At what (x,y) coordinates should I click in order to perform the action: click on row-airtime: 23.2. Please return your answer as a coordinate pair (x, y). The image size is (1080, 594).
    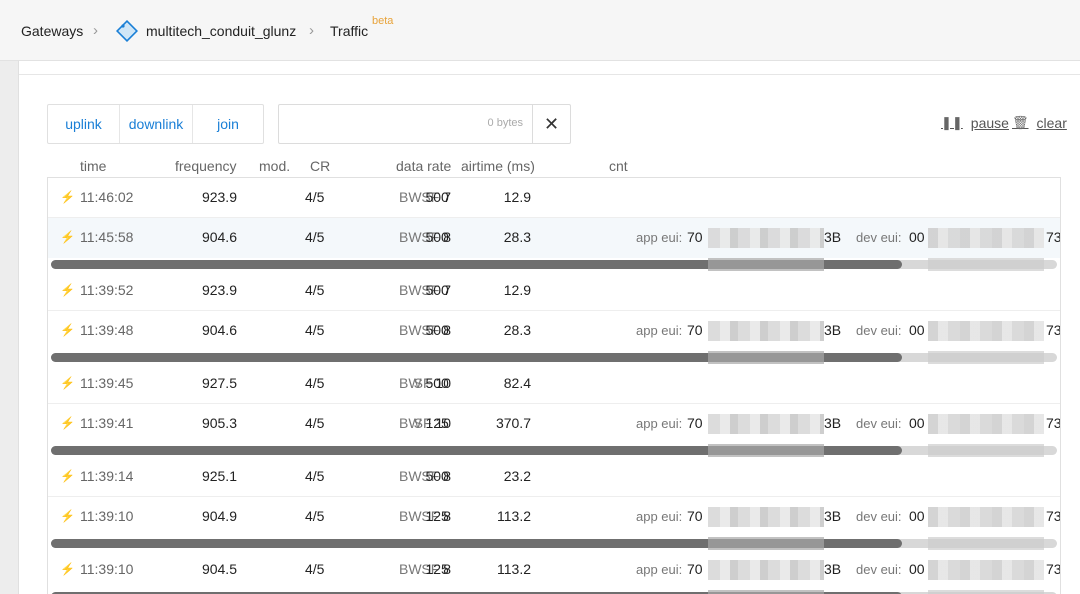
    Looking at the image, I should click on (517, 476).